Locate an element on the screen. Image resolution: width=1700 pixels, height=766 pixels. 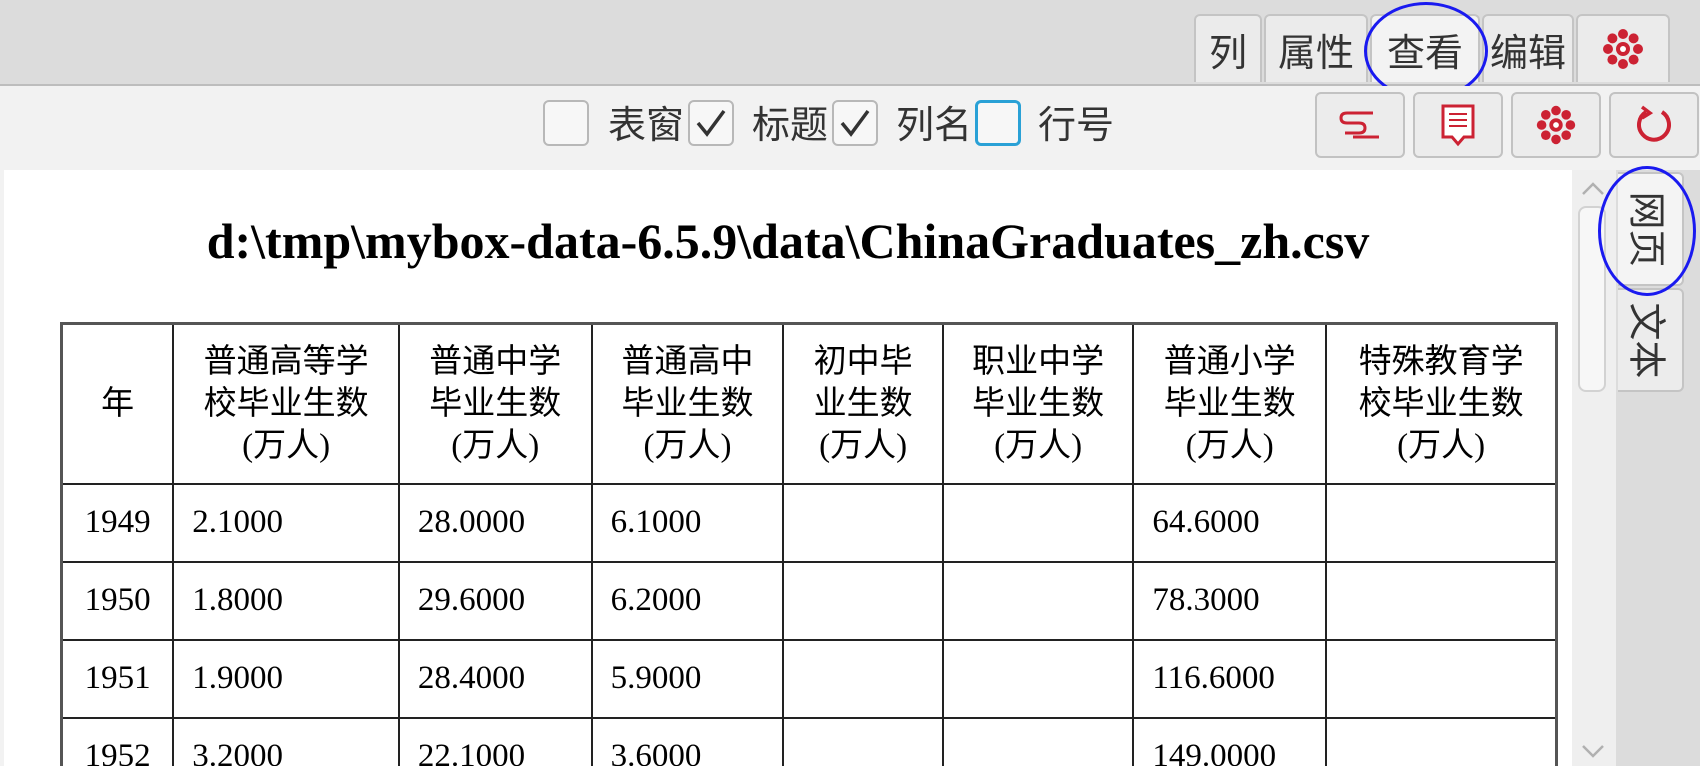
refresh-icon is located at coordinates (1654, 123).